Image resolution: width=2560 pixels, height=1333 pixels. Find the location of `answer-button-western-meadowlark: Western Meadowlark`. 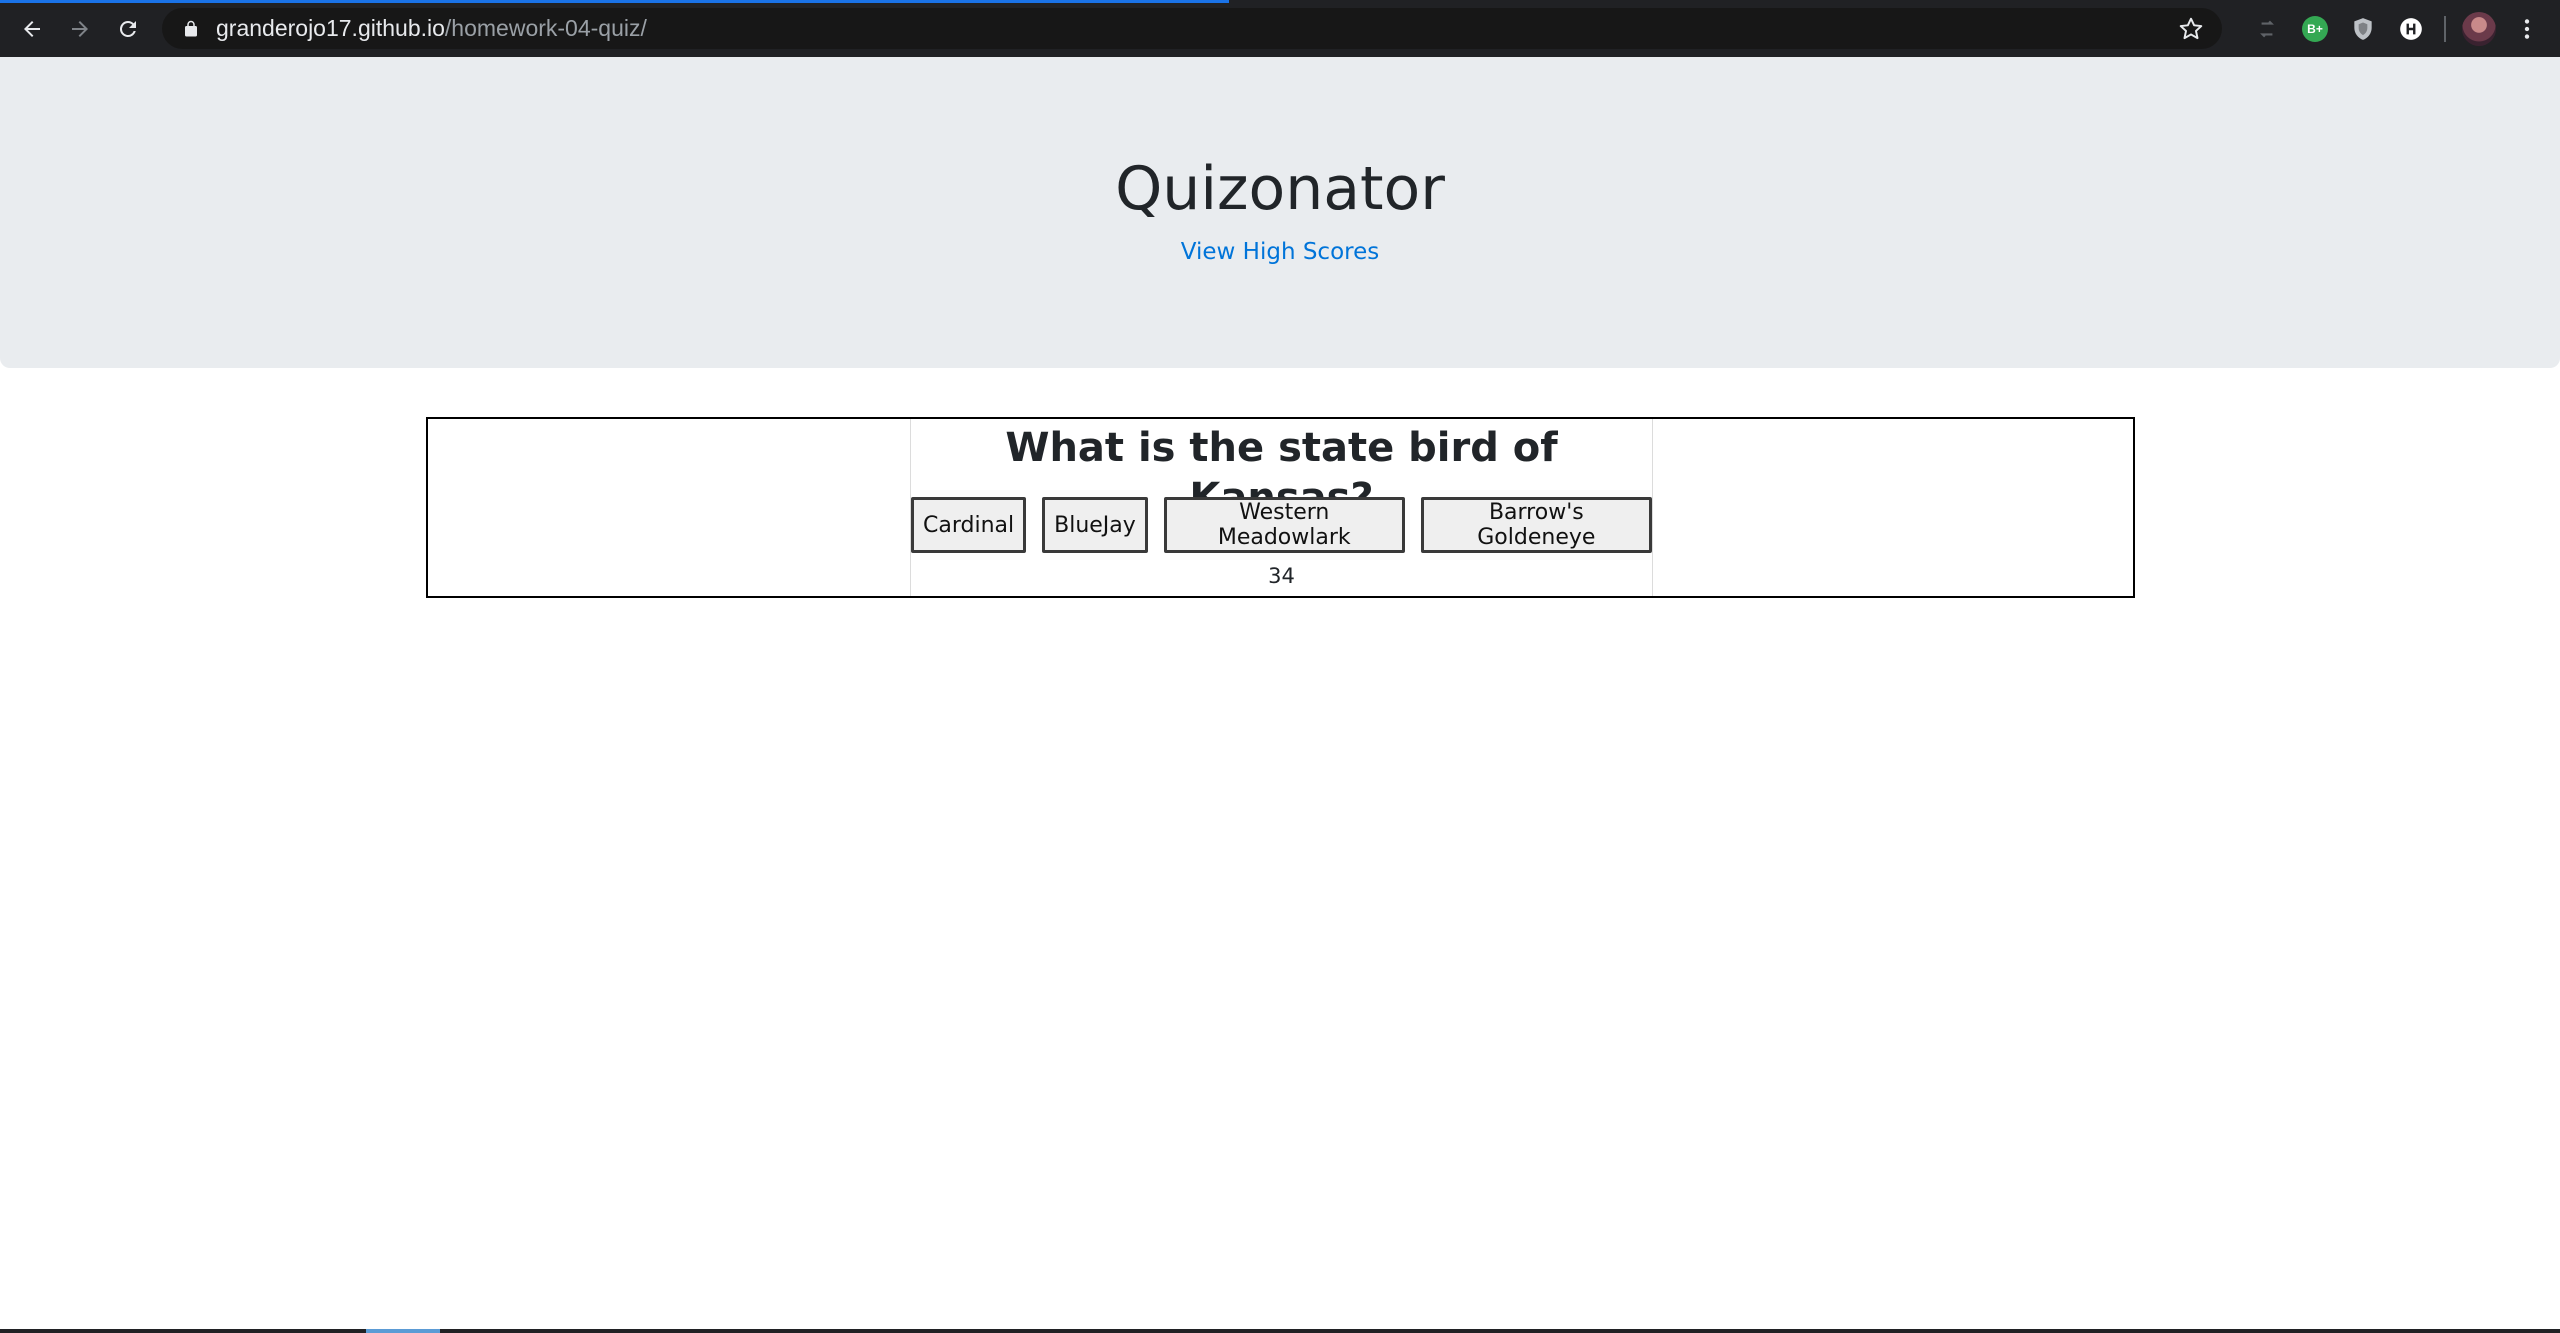

answer-button-western-meadowlark: Western Meadowlark is located at coordinates (1284, 525).